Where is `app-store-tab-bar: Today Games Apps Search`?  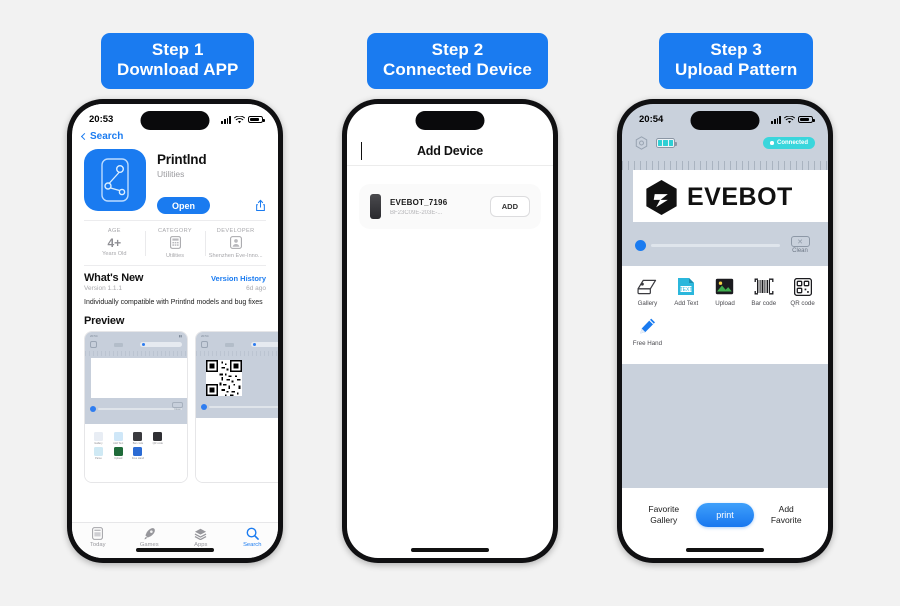 app-store-tab-bar: Today Games Apps Search is located at coordinates (175, 540).